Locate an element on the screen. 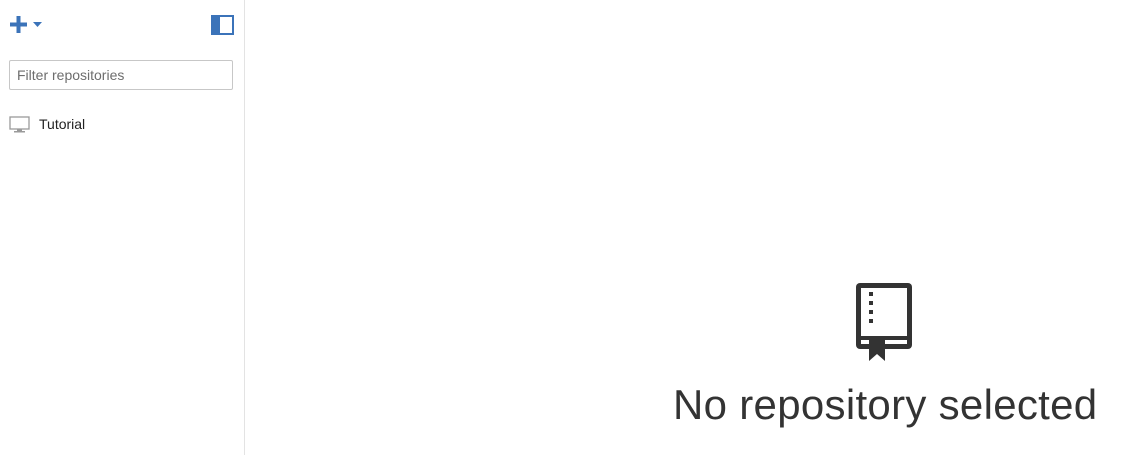 Image resolution: width=1143 pixels, height=455 pixels. toggle-sidebar-icon is located at coordinates (222, 25).